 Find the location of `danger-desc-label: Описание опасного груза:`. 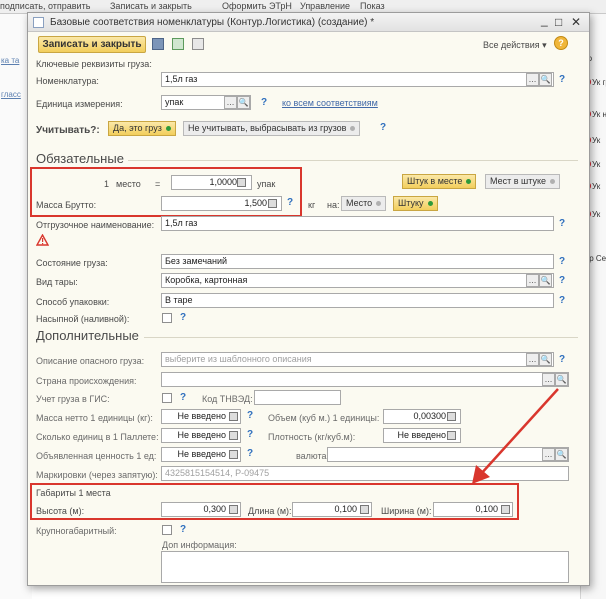

danger-desc-label: Описание опасного груза: is located at coordinates (90, 361).